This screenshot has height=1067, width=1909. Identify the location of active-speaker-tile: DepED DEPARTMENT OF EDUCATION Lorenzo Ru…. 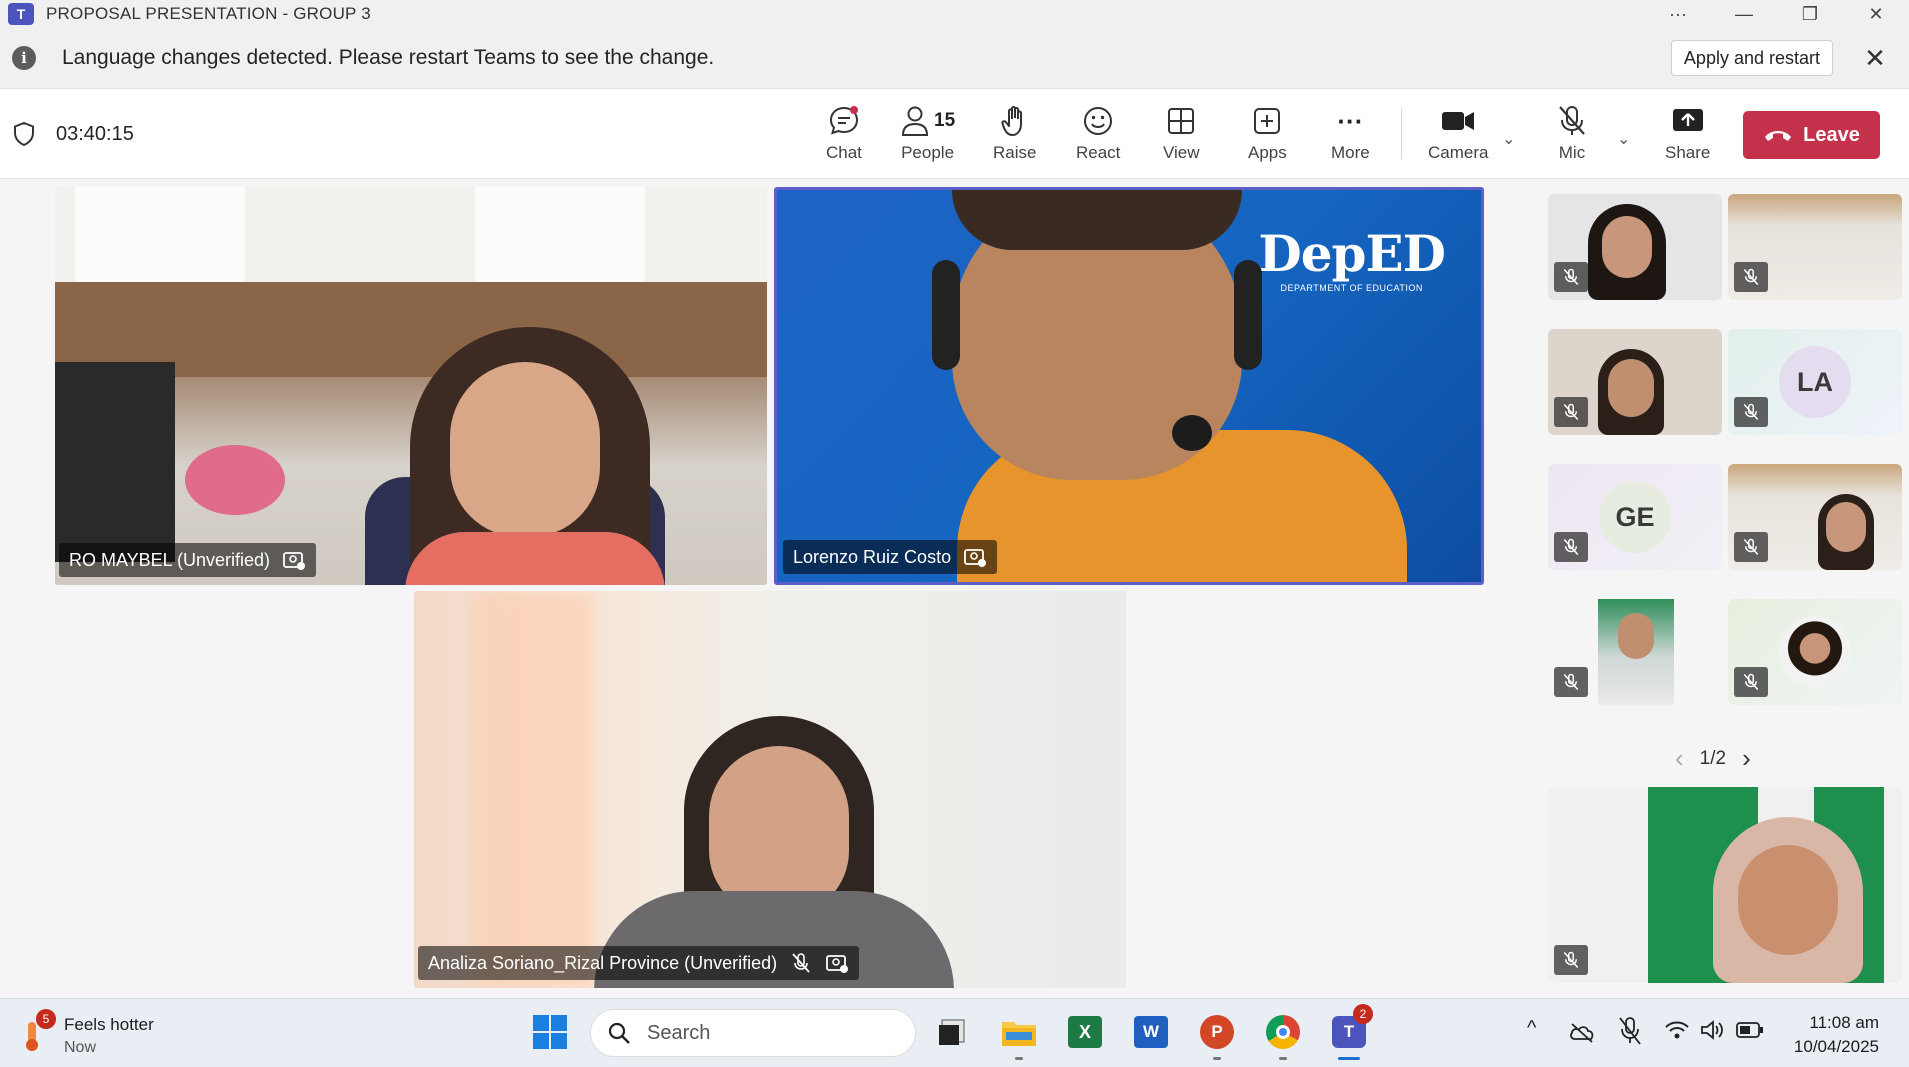
(1129, 386).